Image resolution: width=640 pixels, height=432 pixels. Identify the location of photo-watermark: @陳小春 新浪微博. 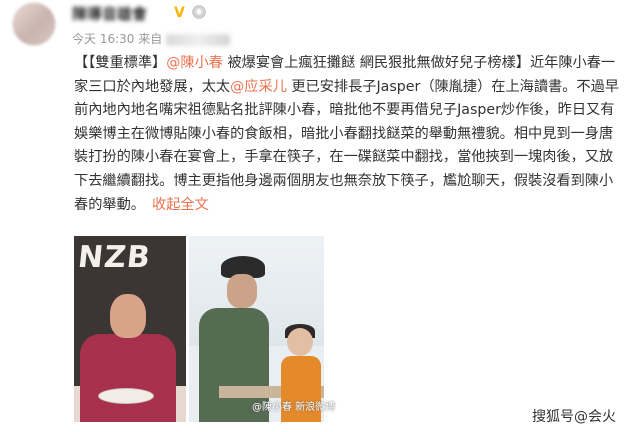
(294, 407).